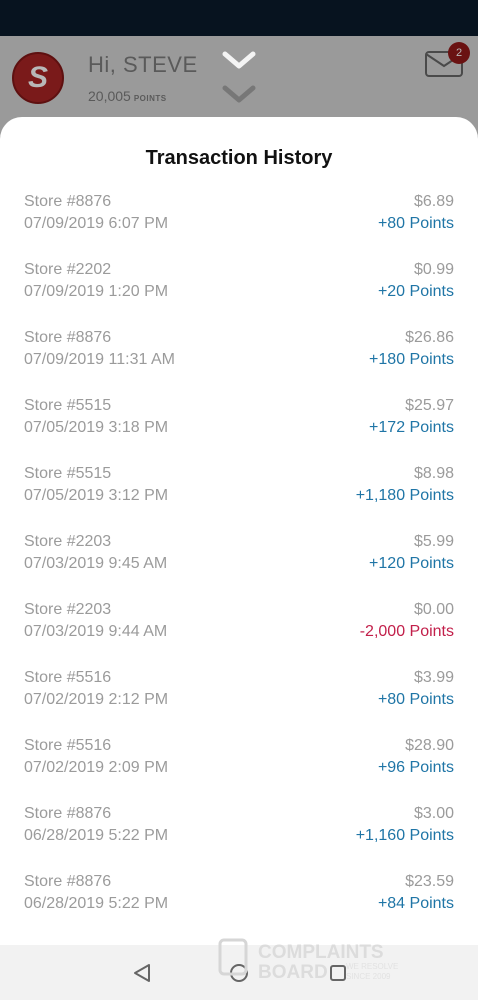  I want to click on transaction-date: 07/03/2019 9:44 AM, so click(96, 631).